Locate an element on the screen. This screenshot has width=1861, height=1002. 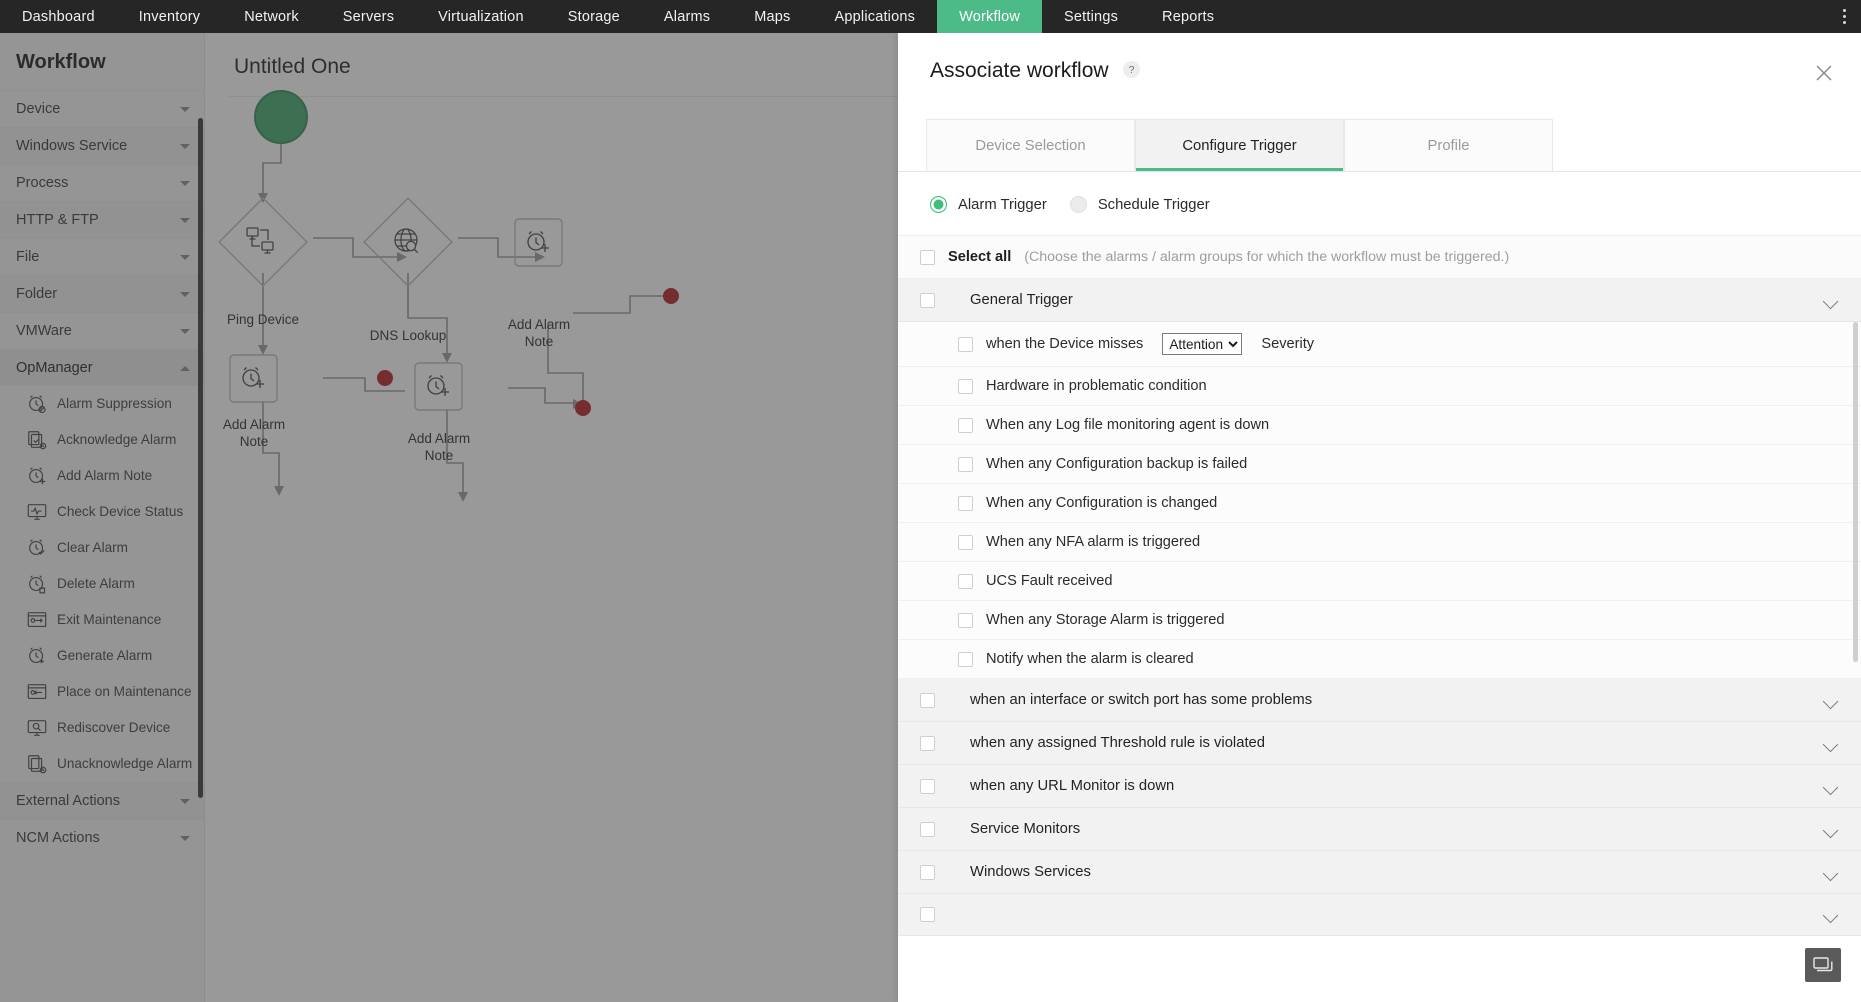
tab-device-selection: Device Selection is located at coordinates (1030, 145).